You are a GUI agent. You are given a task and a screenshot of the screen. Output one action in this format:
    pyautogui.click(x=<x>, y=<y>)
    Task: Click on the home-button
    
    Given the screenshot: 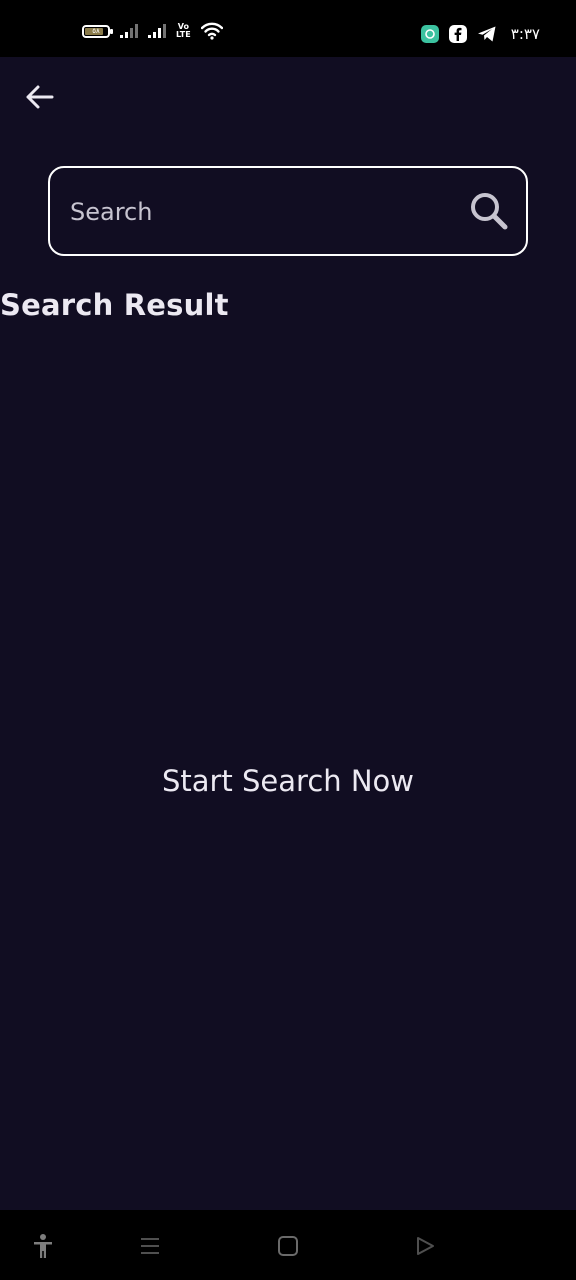 What is the action you would take?
    pyautogui.click(x=288, y=1246)
    